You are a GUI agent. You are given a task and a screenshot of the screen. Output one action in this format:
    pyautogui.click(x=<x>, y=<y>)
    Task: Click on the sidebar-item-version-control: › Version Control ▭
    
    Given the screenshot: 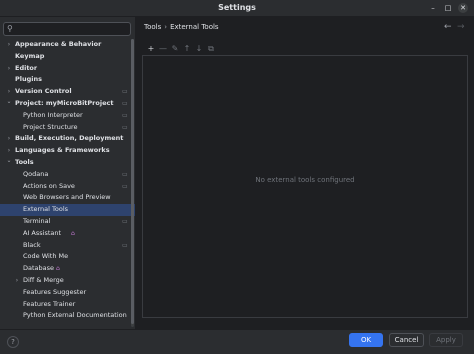 What is the action you would take?
    pyautogui.click(x=67, y=92)
    